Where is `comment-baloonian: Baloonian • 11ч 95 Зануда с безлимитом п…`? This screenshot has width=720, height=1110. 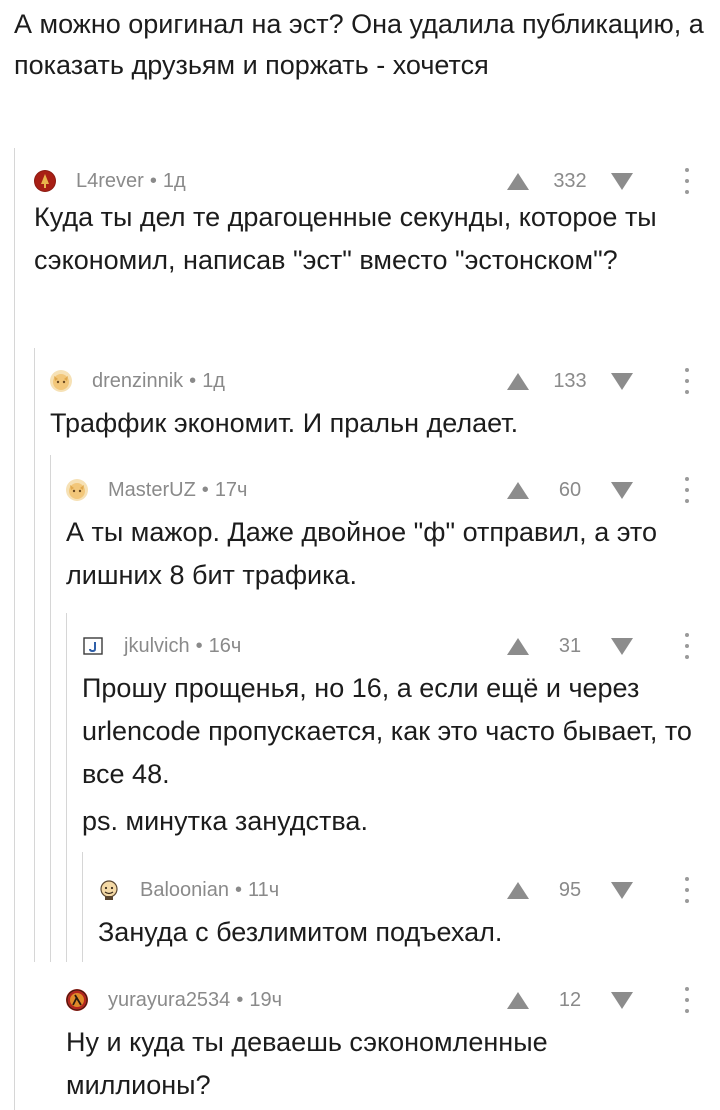
comment-baloonian: Baloonian • 11ч 95 Зануда с безлимитом п… is located at coordinates (402, 915).